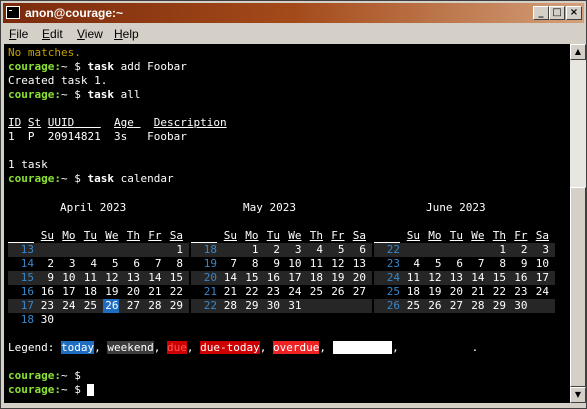 This screenshot has width=587, height=409. Describe the element at coordinates (574, 13) in the screenshot. I see `close-button: ×` at that location.